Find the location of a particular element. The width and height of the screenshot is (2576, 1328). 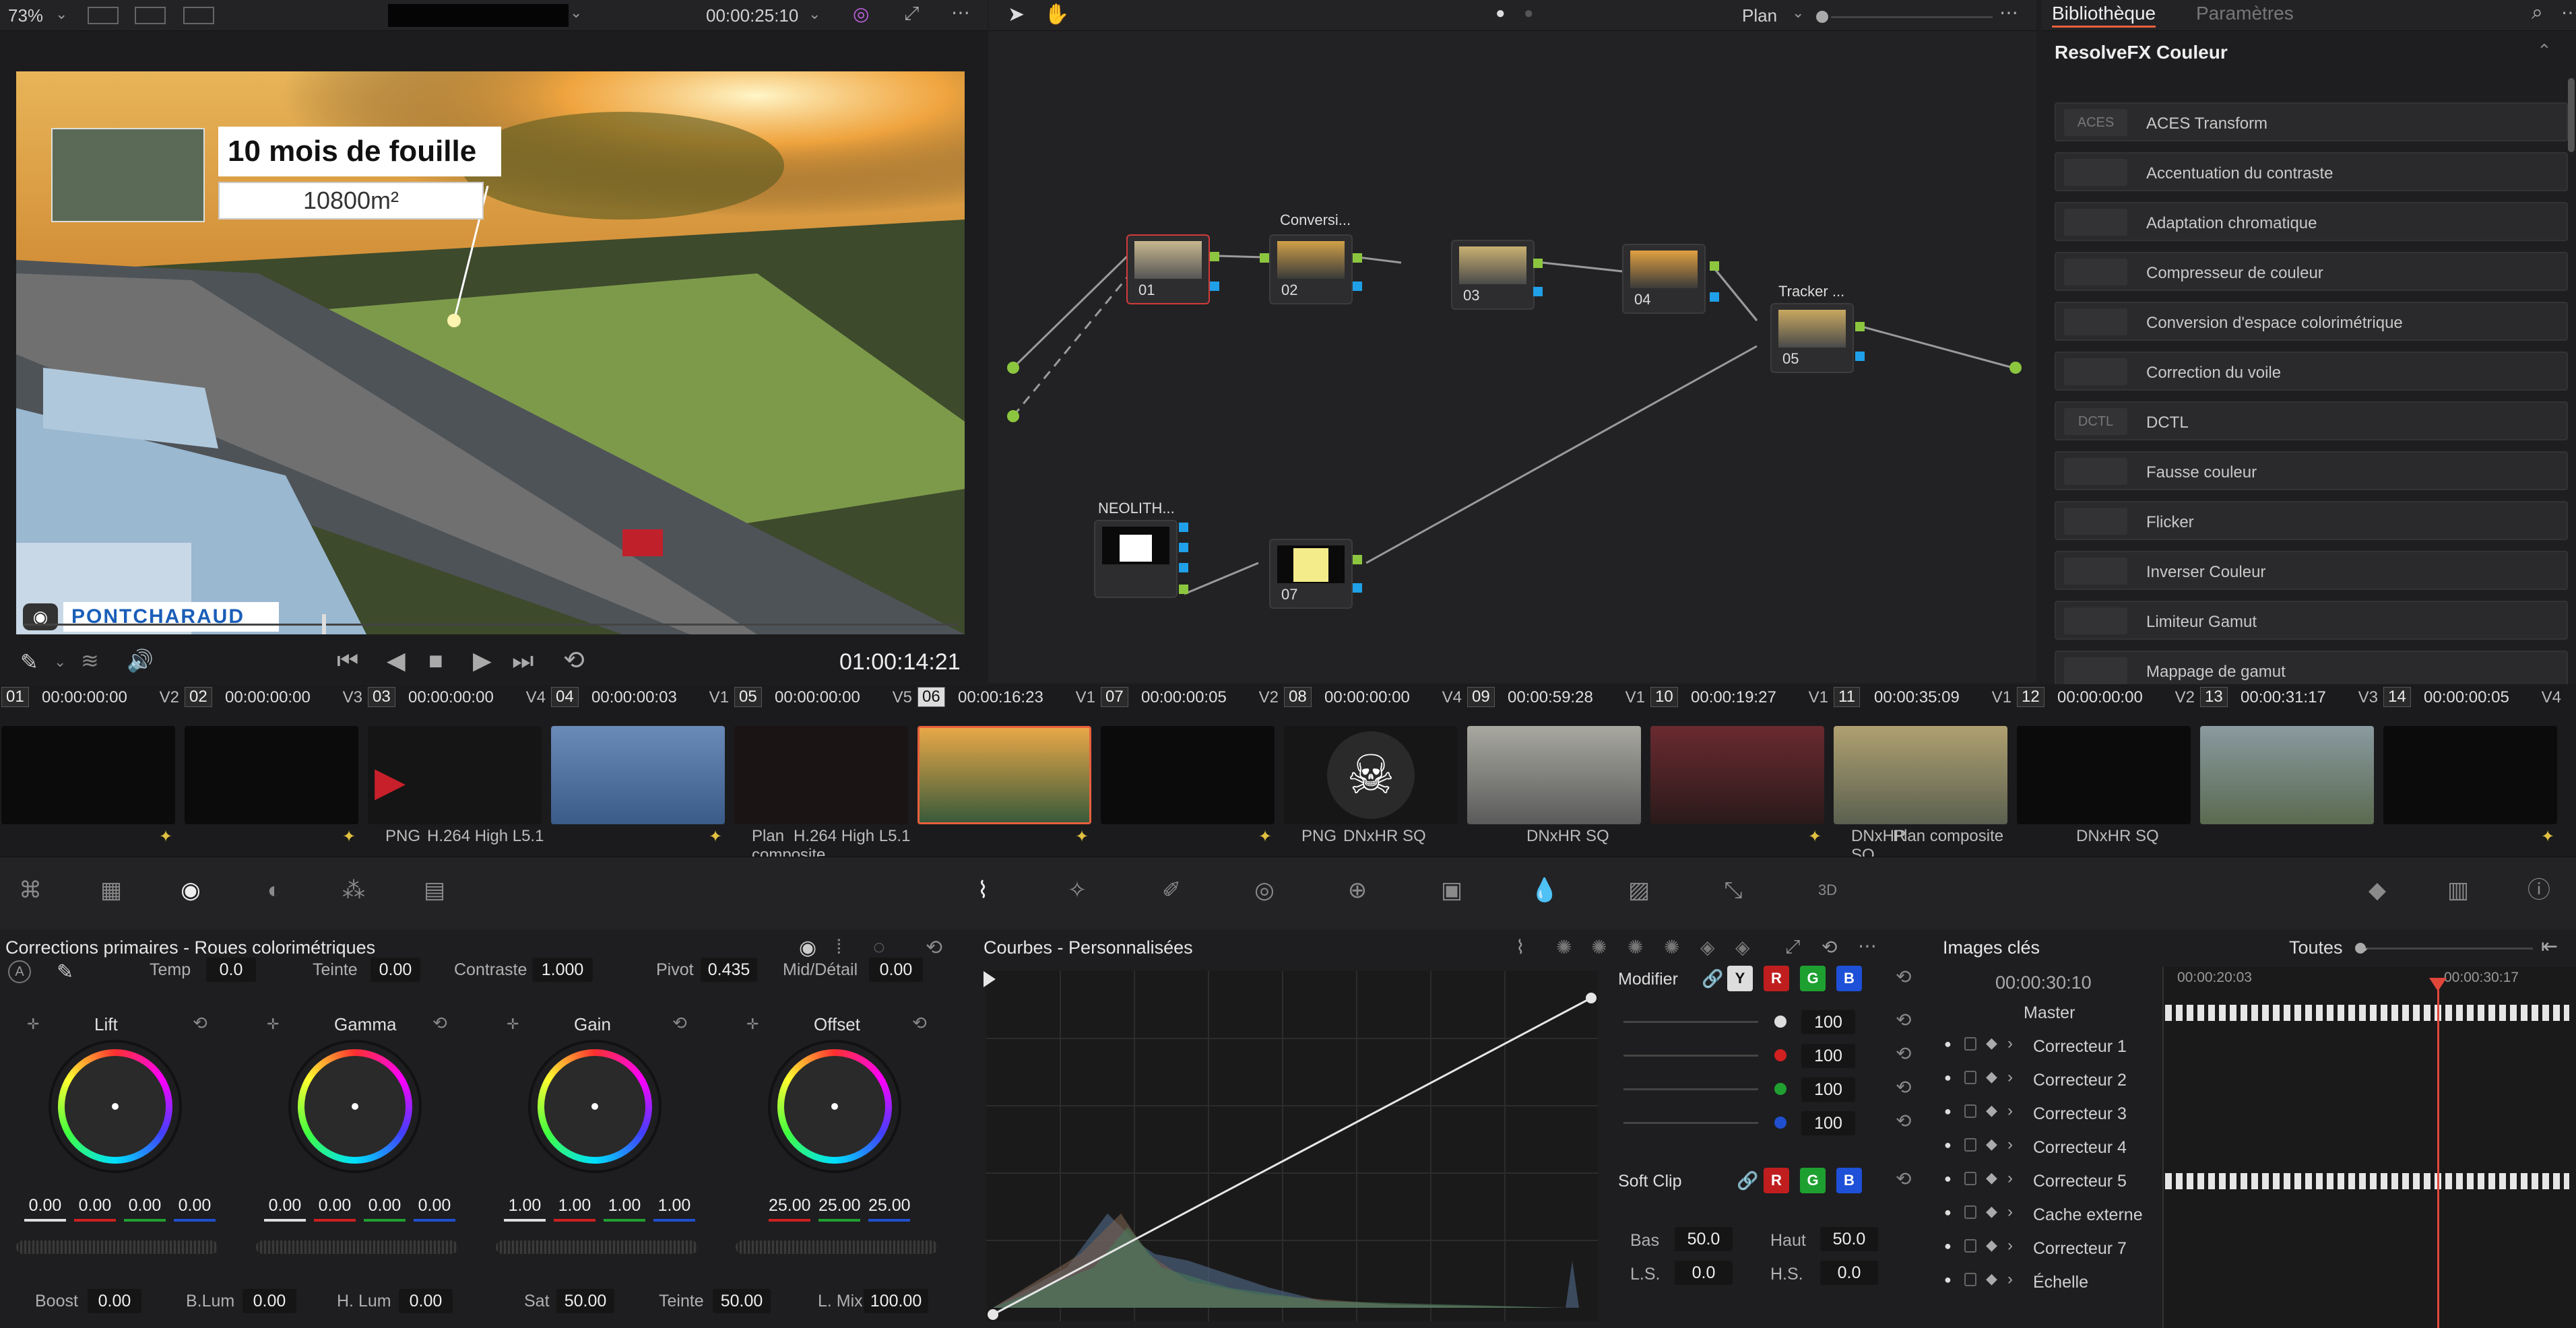

log-mode-icon: ◌ is located at coordinates (879, 947).